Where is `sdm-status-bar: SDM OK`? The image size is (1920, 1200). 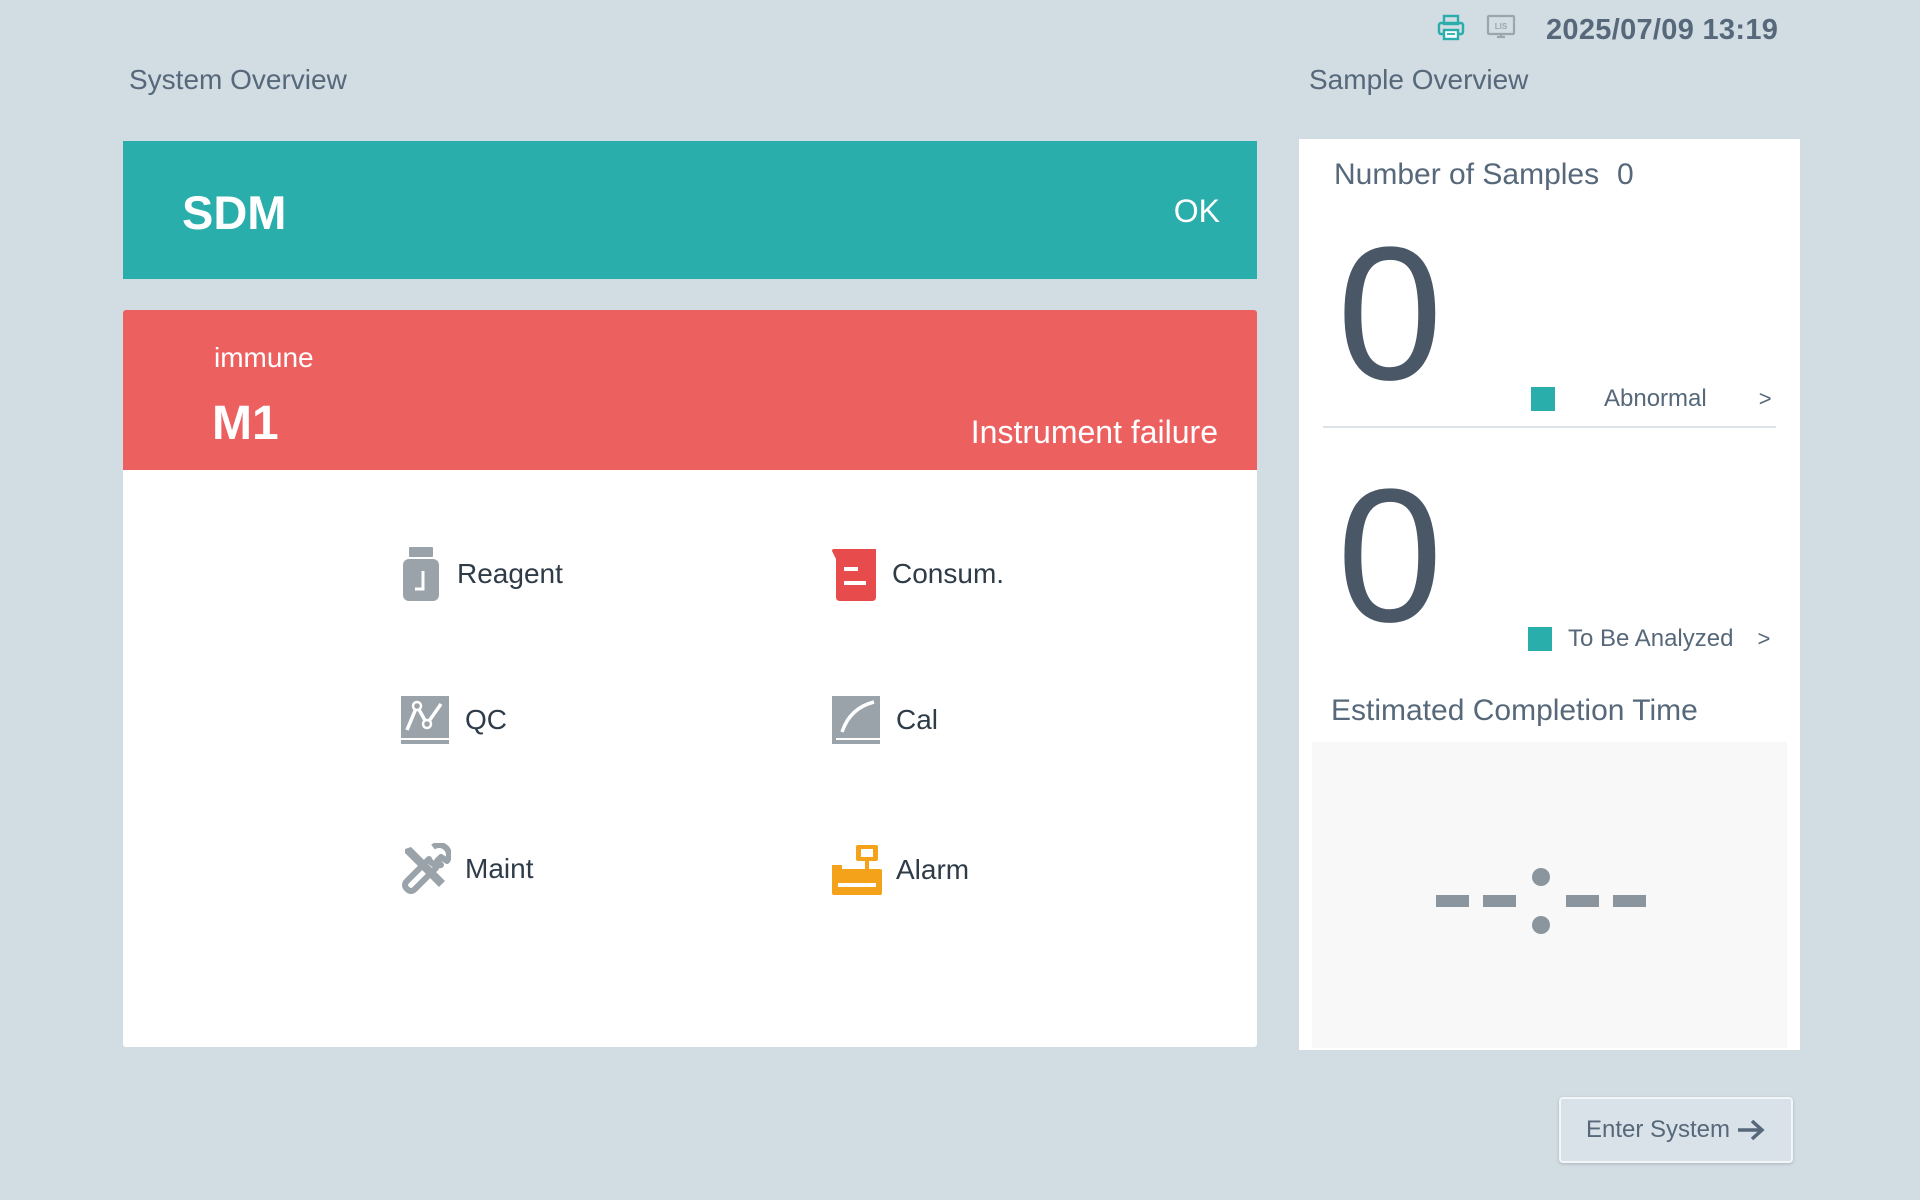
sdm-status-bar: SDM OK is located at coordinates (690, 210).